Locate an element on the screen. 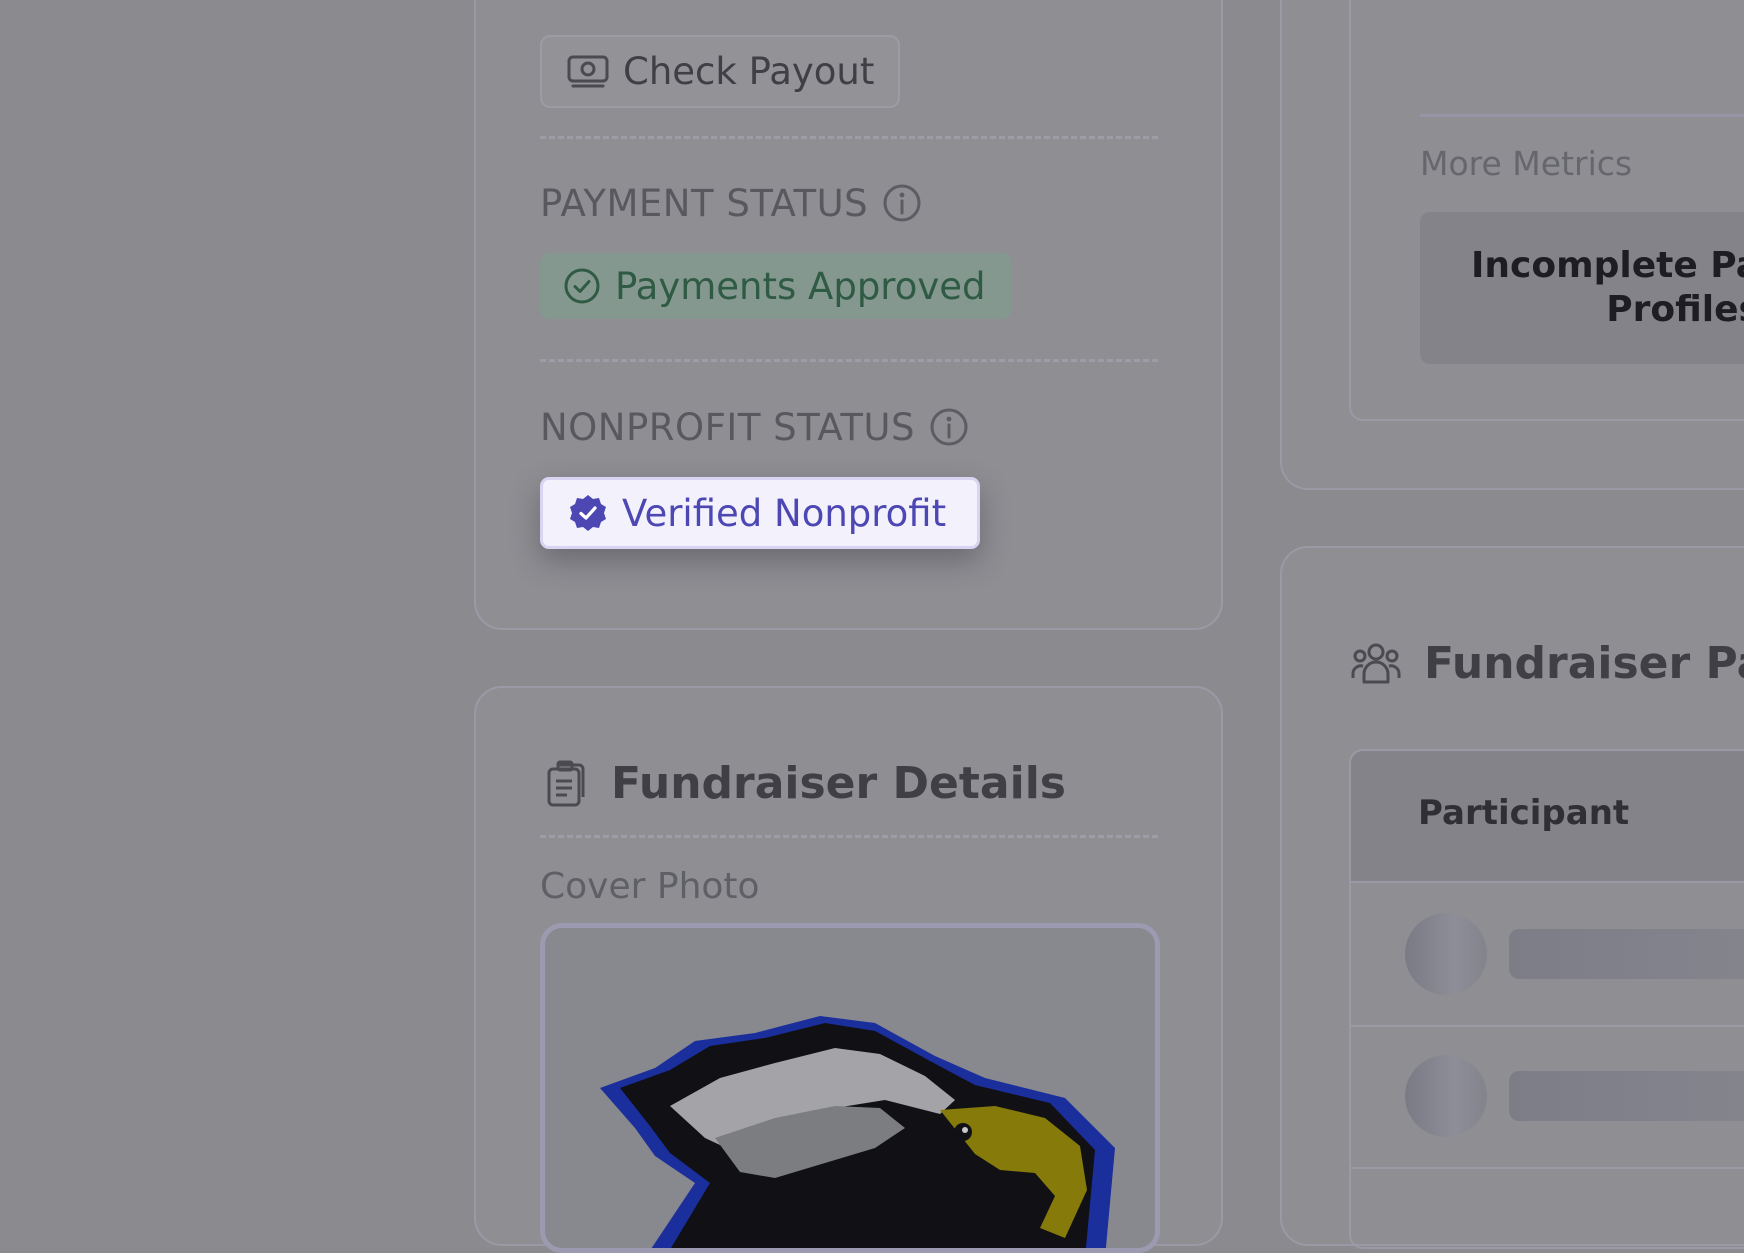 This screenshot has height=1253, width=1744. verified-nonprofit-text: Verified Nonprofit is located at coordinates (784, 513).